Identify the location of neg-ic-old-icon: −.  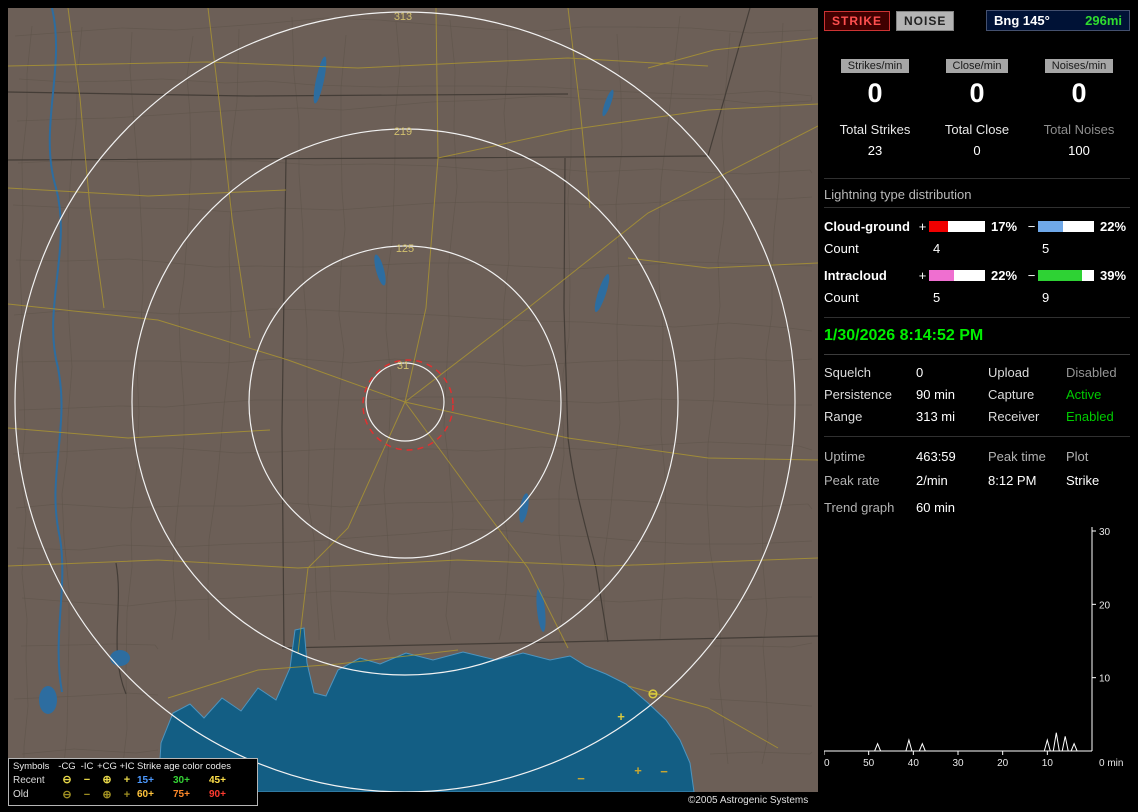
(87, 794).